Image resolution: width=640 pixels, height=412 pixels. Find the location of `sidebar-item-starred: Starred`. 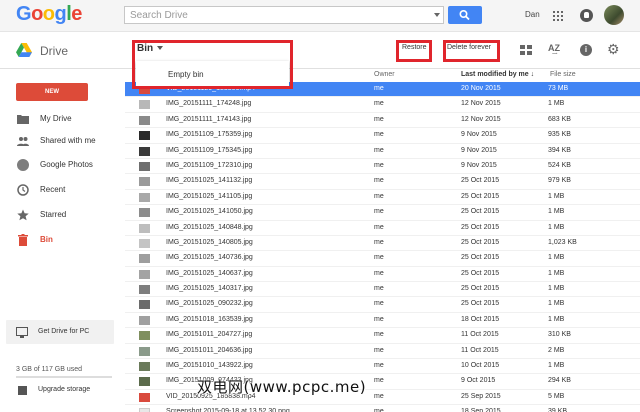

sidebar-item-starred: Starred is located at coordinates (62, 215).